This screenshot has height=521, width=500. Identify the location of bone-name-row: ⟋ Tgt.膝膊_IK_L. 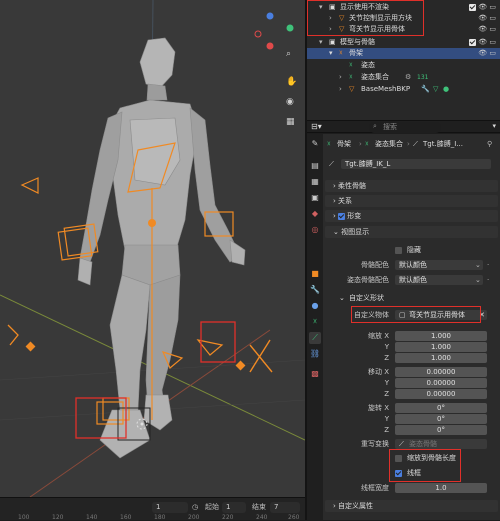
(411, 164).